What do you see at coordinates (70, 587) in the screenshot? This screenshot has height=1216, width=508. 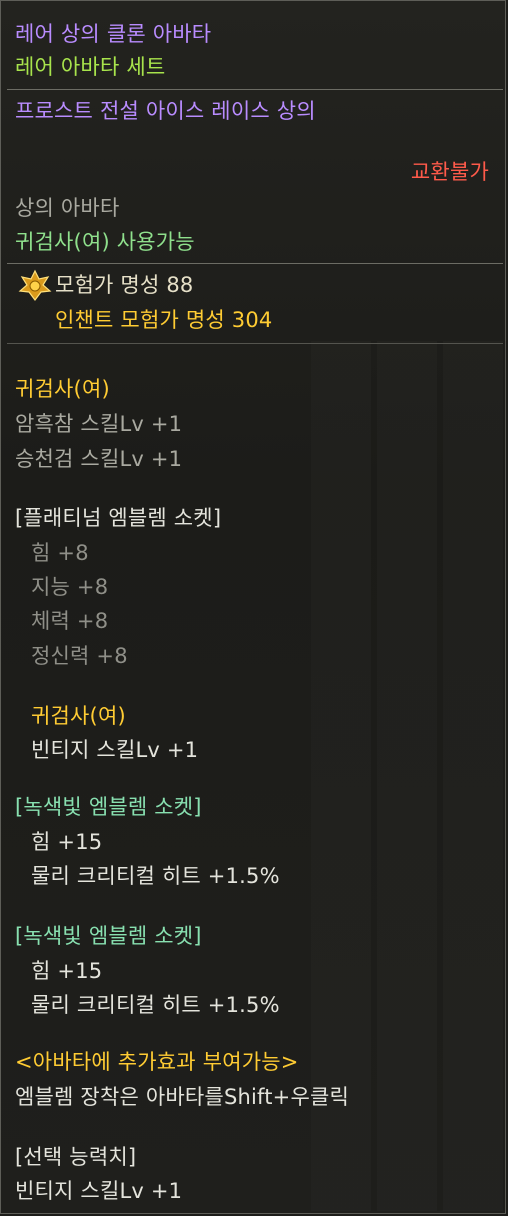 I see `socket-stat: 지능 +8` at bounding box center [70, 587].